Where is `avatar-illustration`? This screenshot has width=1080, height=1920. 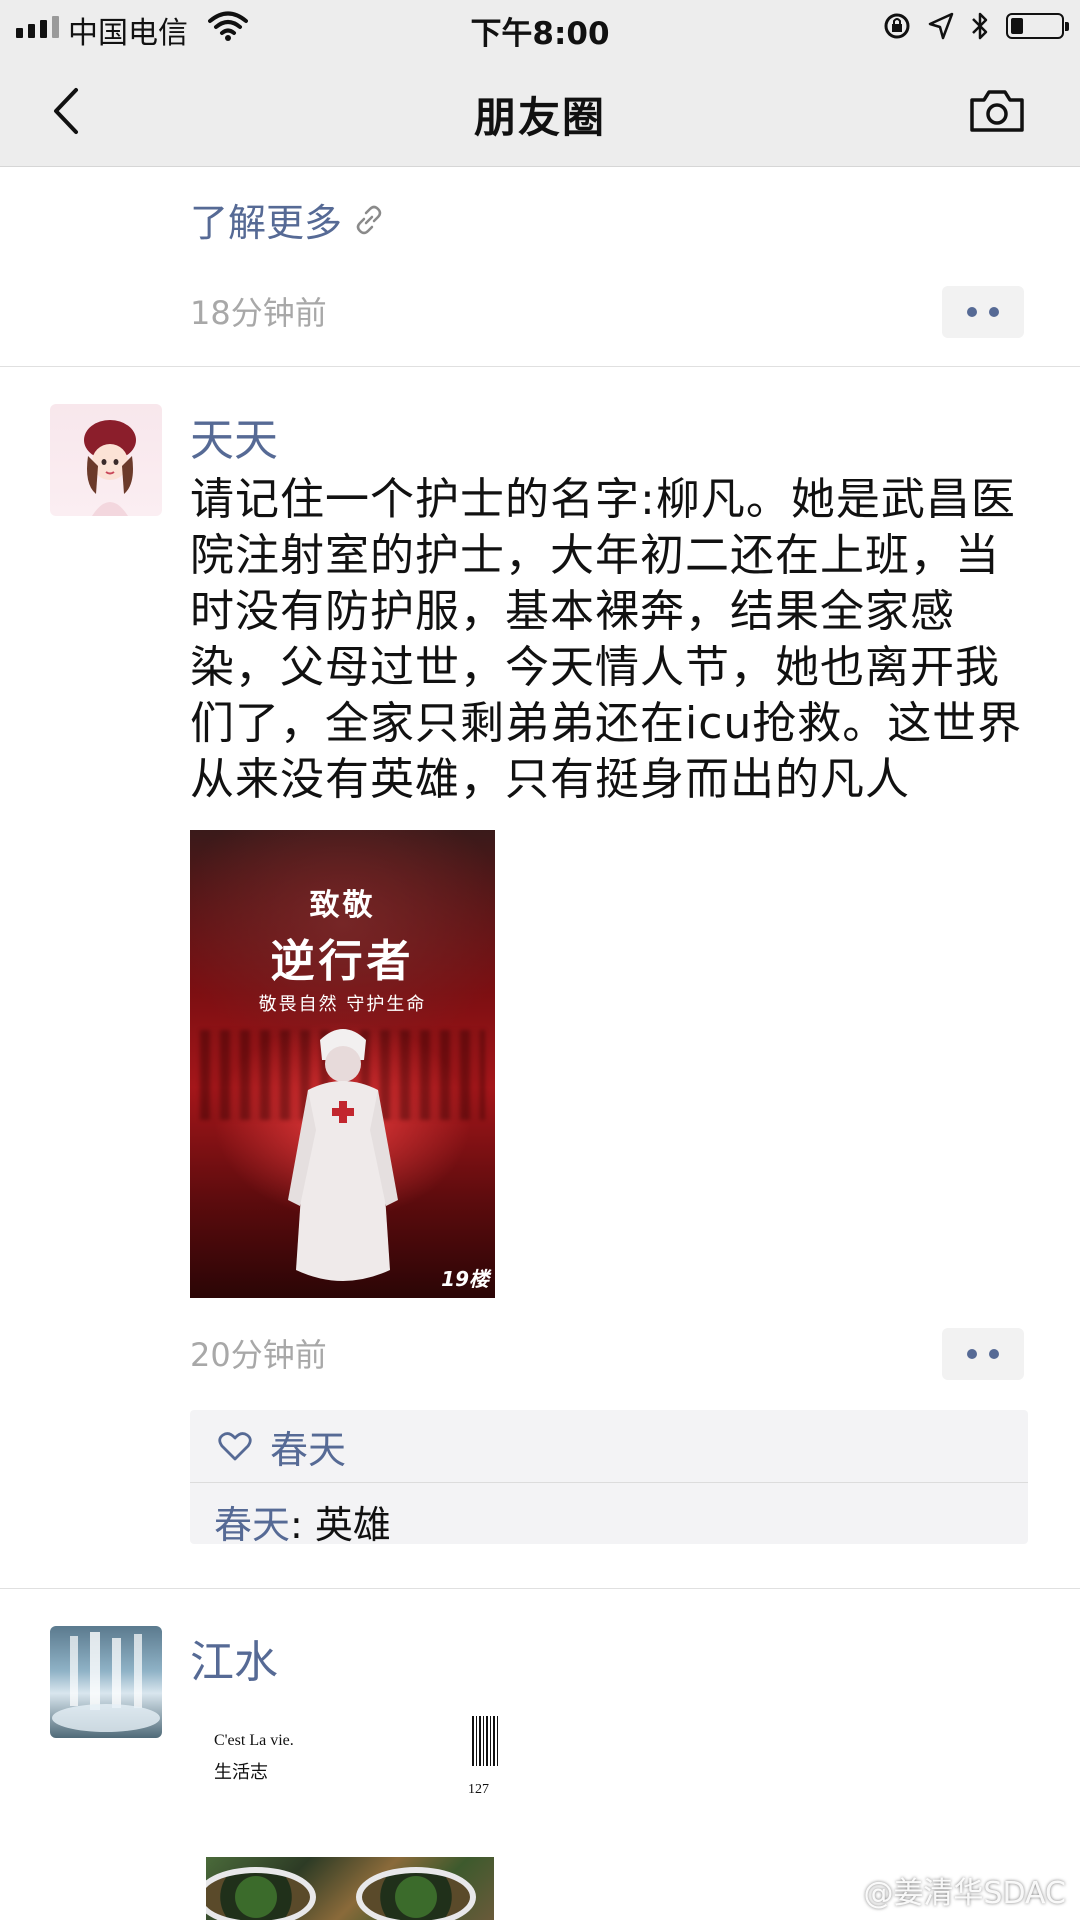
avatar-illustration is located at coordinates (110, 468).